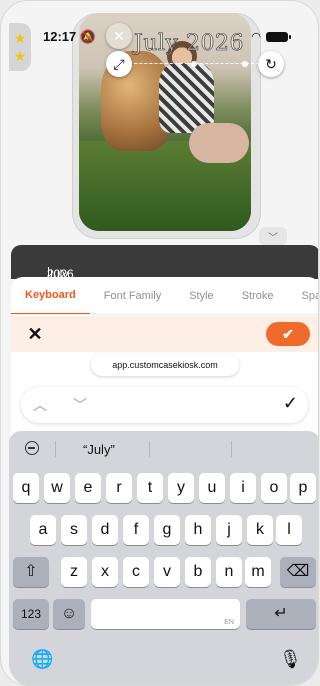 This screenshot has width=320, height=686. Describe the element at coordinates (32, 448) in the screenshot. I see `emoji-search-icon` at that location.